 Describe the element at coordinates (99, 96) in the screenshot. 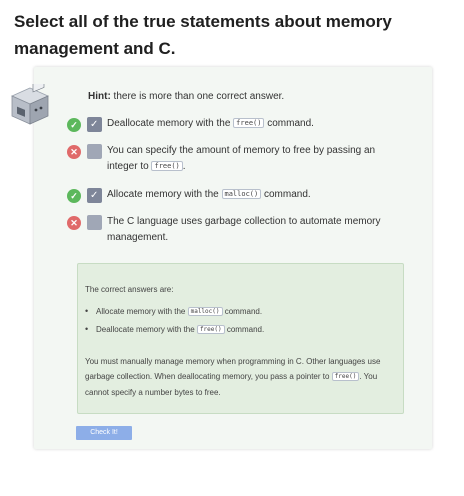

I see `hint-label: Hint:` at that location.